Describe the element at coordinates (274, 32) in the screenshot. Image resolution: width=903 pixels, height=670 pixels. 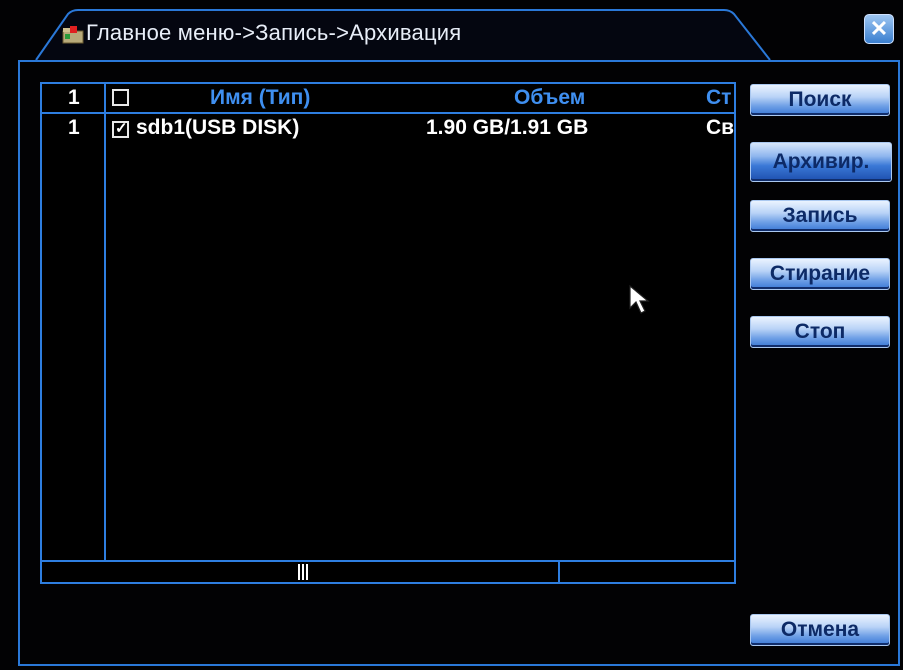
I see `window-title: Главное меню->Запись->Архивация` at that location.